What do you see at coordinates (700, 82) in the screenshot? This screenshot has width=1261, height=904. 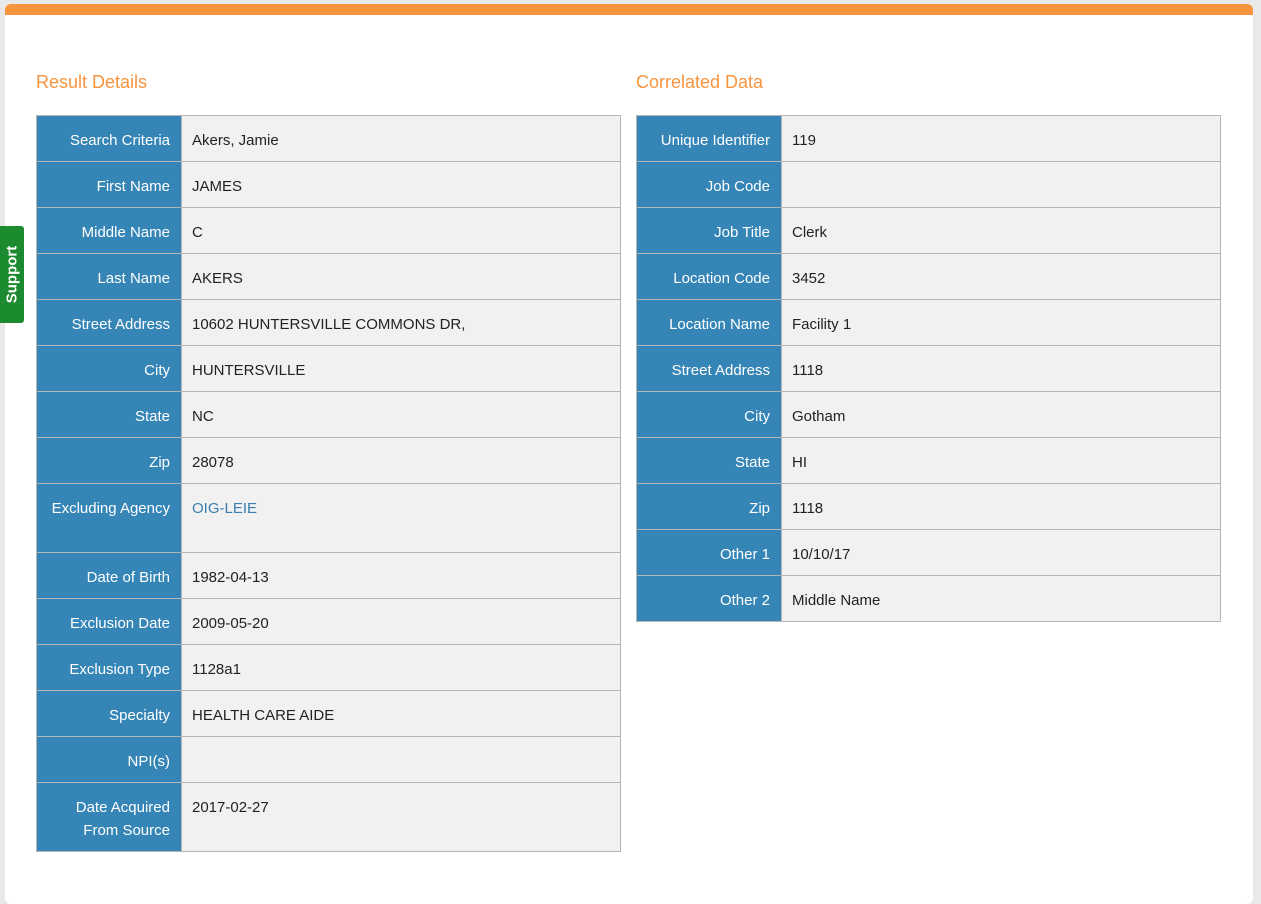 I see `correlated-data-title: Correlated Data` at bounding box center [700, 82].